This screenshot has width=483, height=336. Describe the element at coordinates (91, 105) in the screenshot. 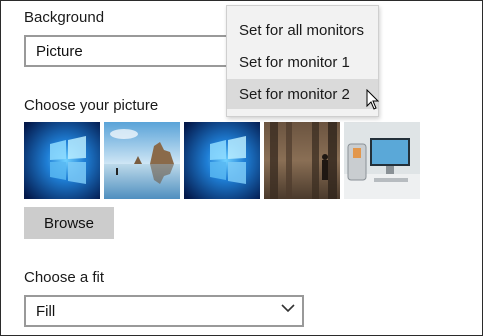

I see `choose-picture-heading: Choose your picture` at that location.